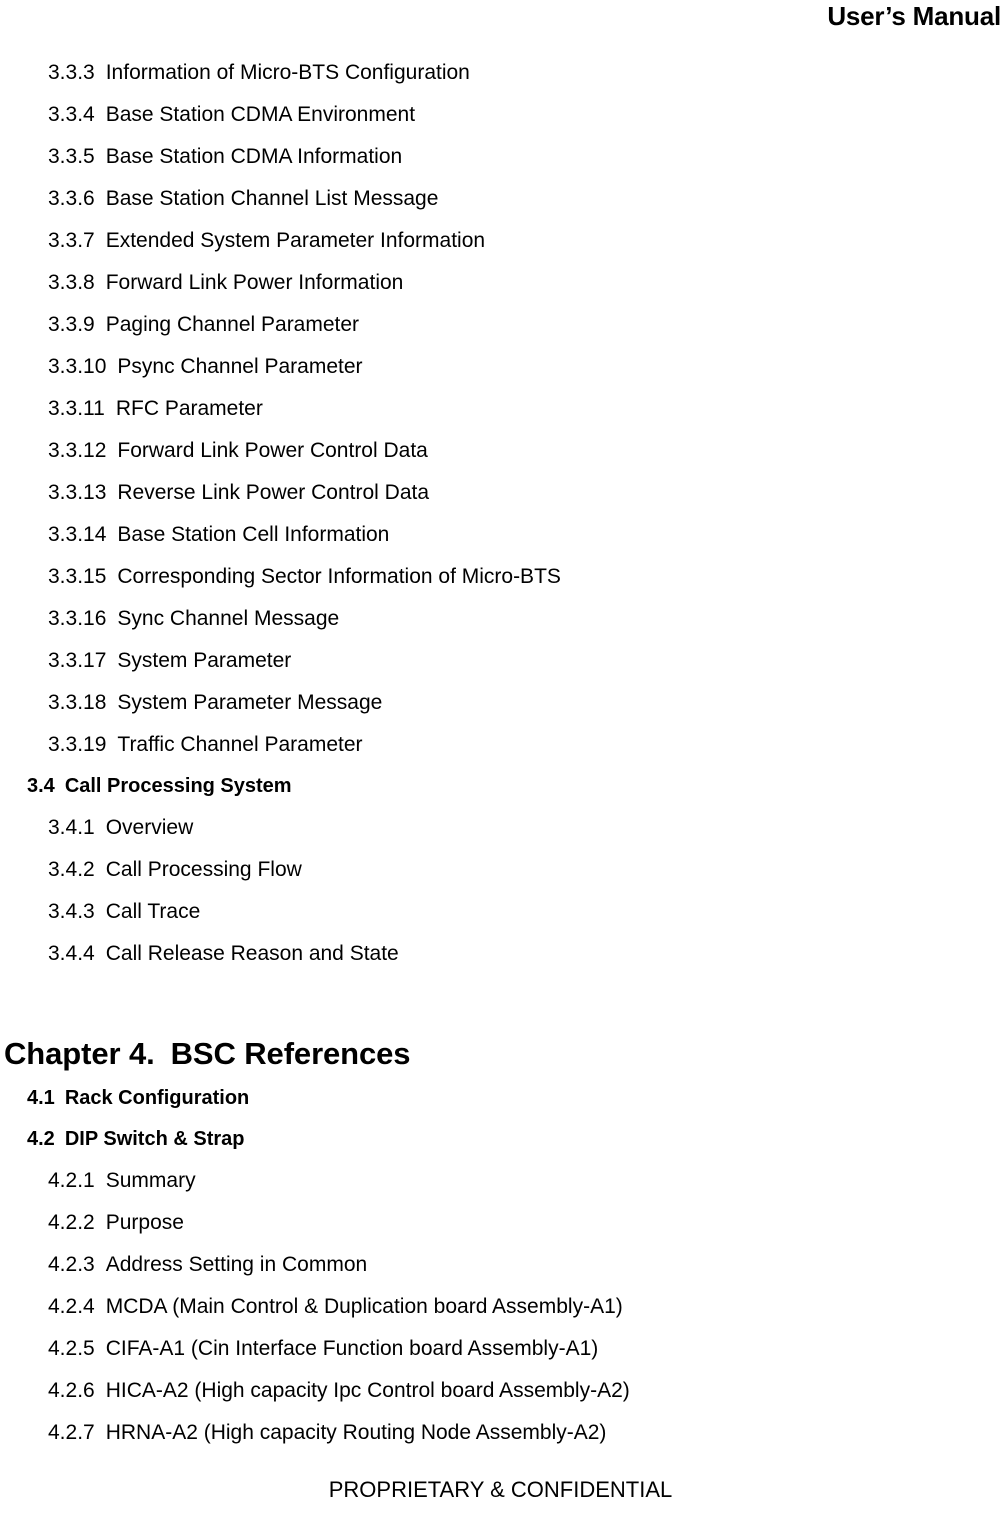 This screenshot has height=1518, width=1001. I want to click on toc-entry-number: 3.3.3, so click(71, 72).